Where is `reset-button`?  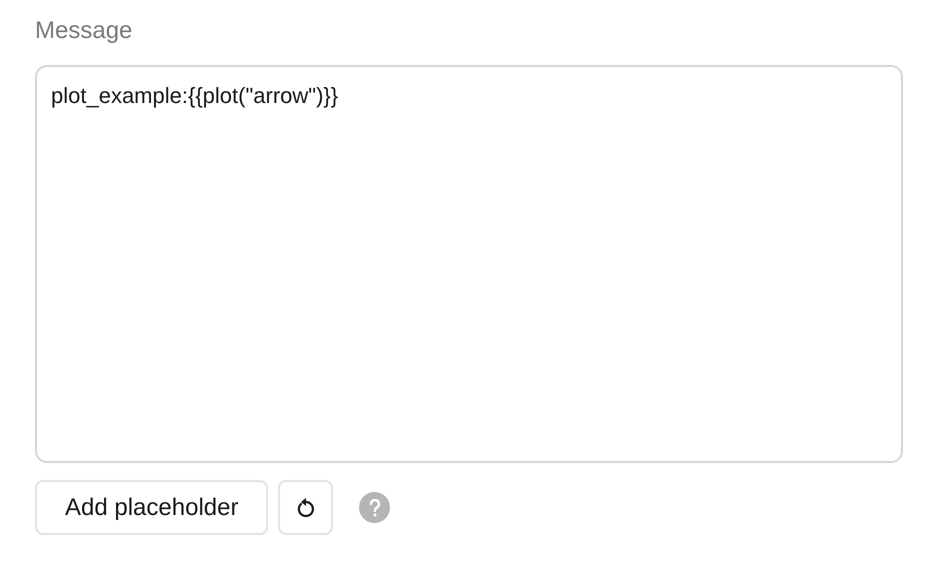
reset-button is located at coordinates (306, 507).